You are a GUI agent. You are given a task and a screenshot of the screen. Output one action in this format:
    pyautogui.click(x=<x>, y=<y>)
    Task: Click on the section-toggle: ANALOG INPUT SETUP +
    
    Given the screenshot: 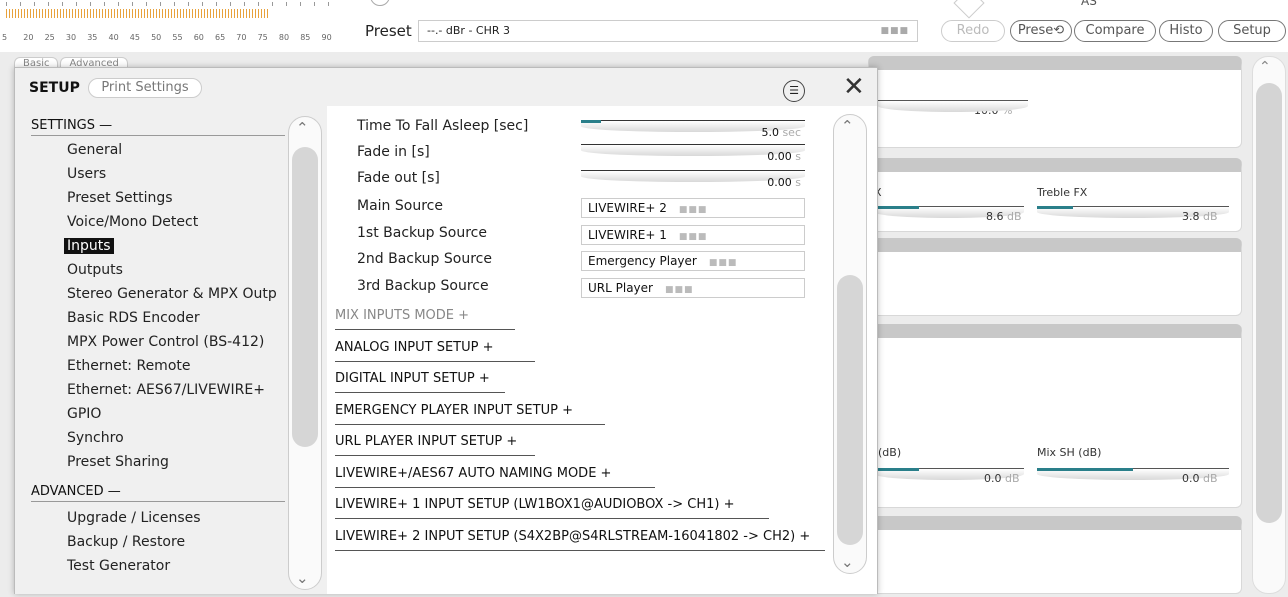 What is the action you would take?
    pyautogui.click(x=435, y=348)
    